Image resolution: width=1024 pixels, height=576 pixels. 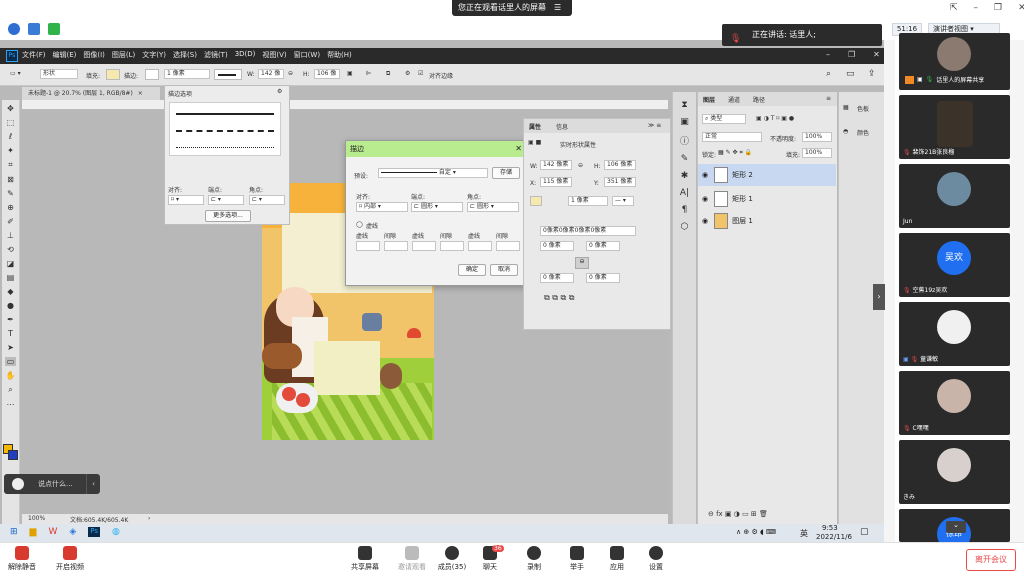 What do you see at coordinates (22, 559) in the screenshot?
I see `unmute-button: 解除静音` at bounding box center [22, 559].